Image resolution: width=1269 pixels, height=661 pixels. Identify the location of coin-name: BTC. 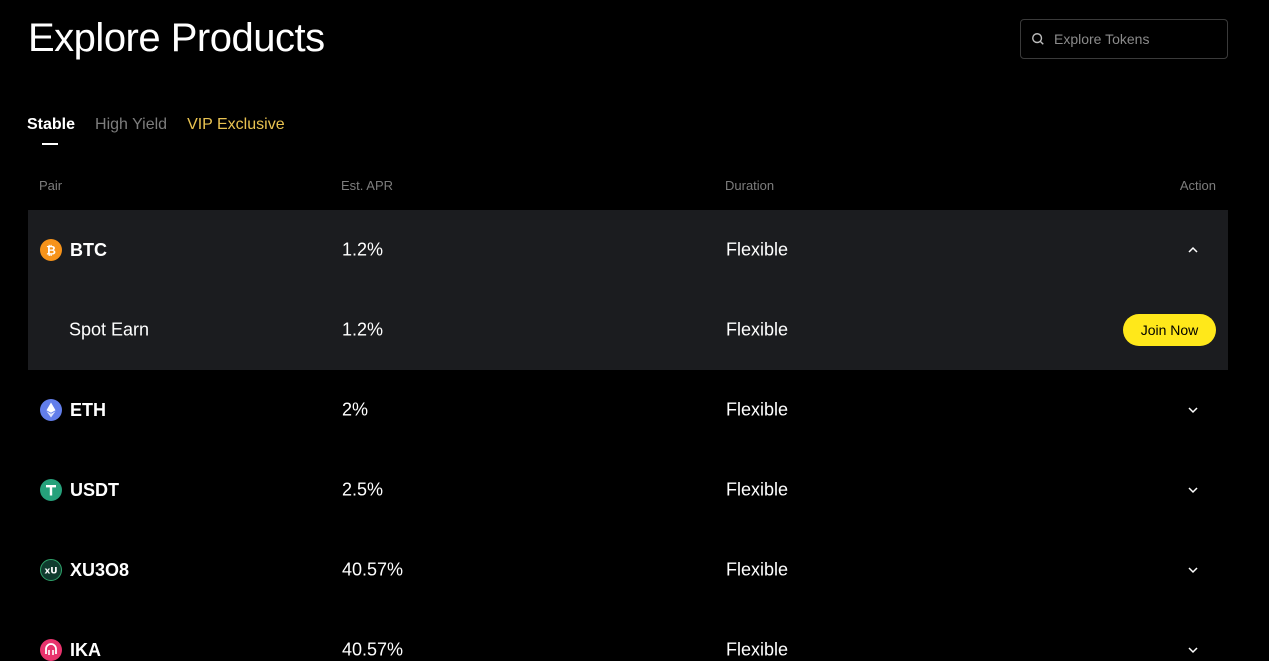
(88, 249).